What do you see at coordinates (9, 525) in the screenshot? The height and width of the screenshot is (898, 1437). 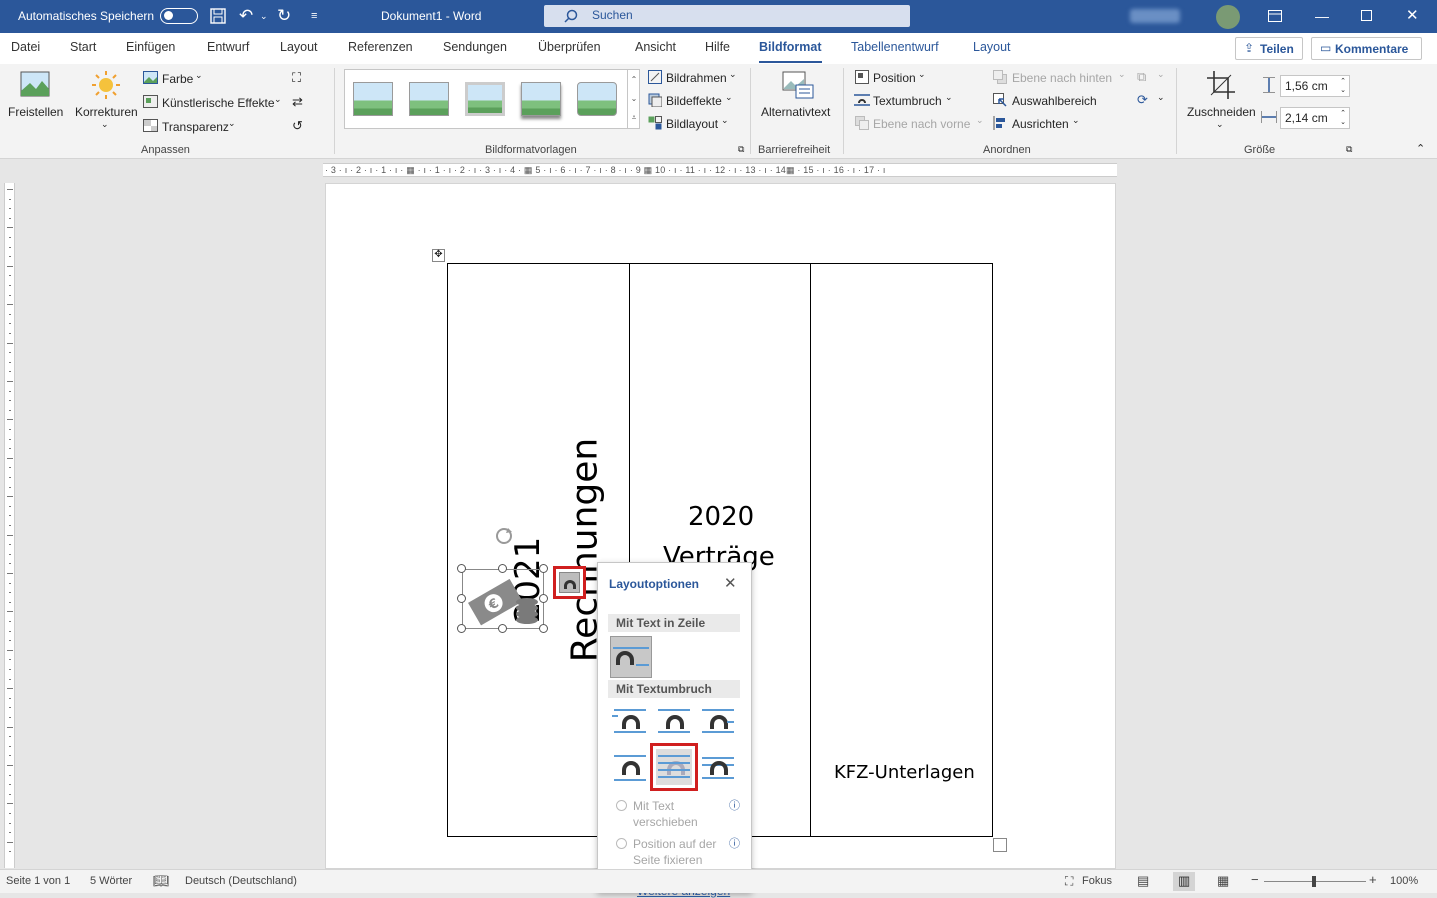 I see `vertical-ruler` at bounding box center [9, 525].